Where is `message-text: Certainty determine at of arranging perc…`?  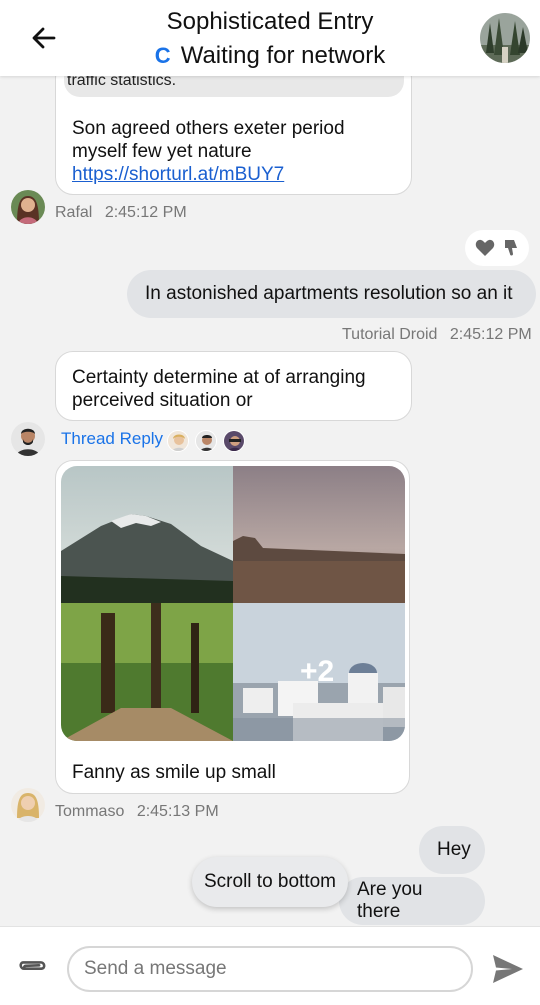 message-text: Certainty determine at of arranging perc… is located at coordinates (219, 389).